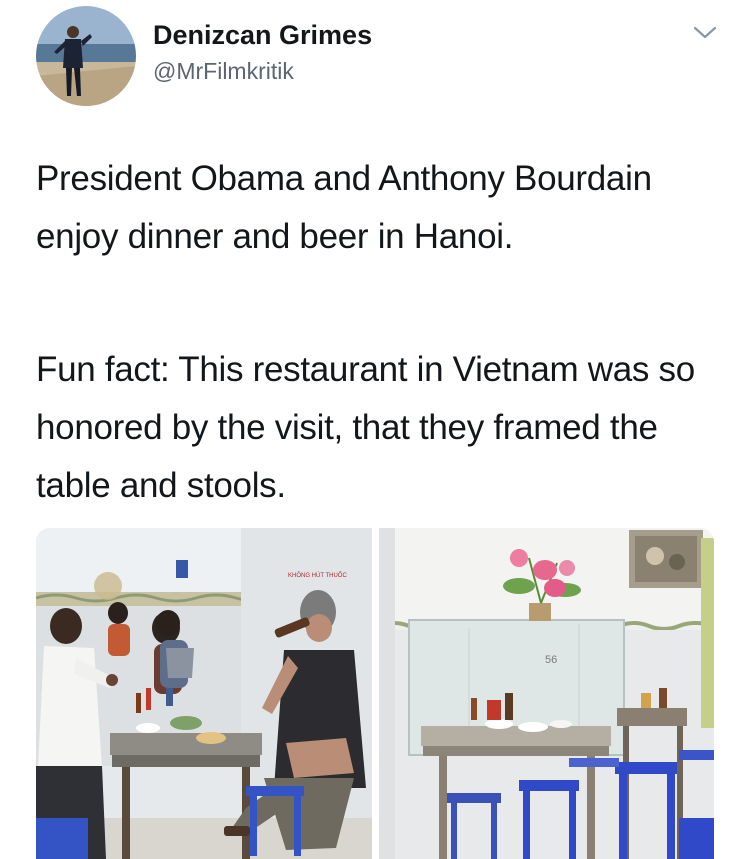 The width and height of the screenshot is (747, 859). I want to click on case-number-label: 56, so click(551, 660).